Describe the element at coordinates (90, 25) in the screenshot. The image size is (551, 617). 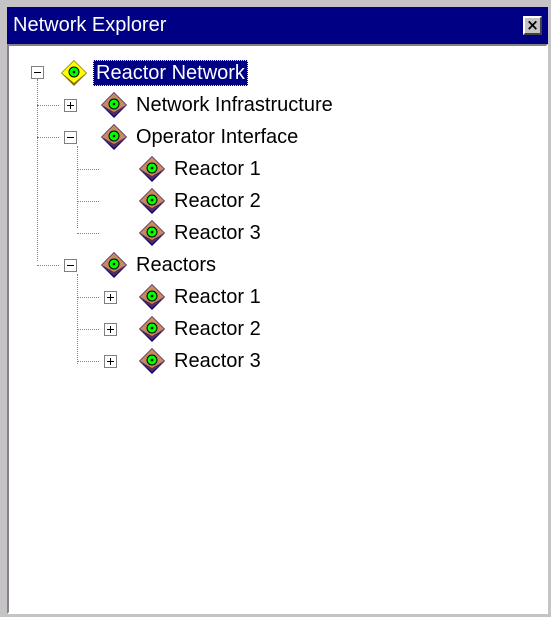
I see `window-title: Network Explorer` at that location.